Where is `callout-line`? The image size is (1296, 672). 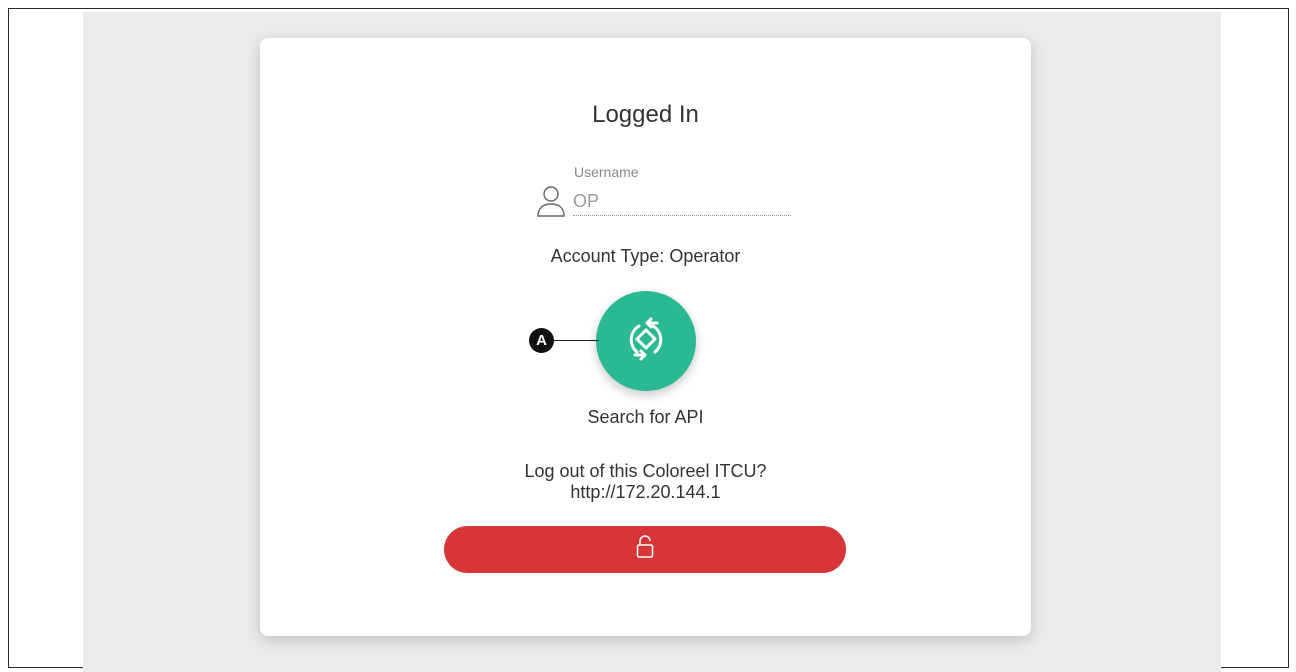
callout-line is located at coordinates (576, 340).